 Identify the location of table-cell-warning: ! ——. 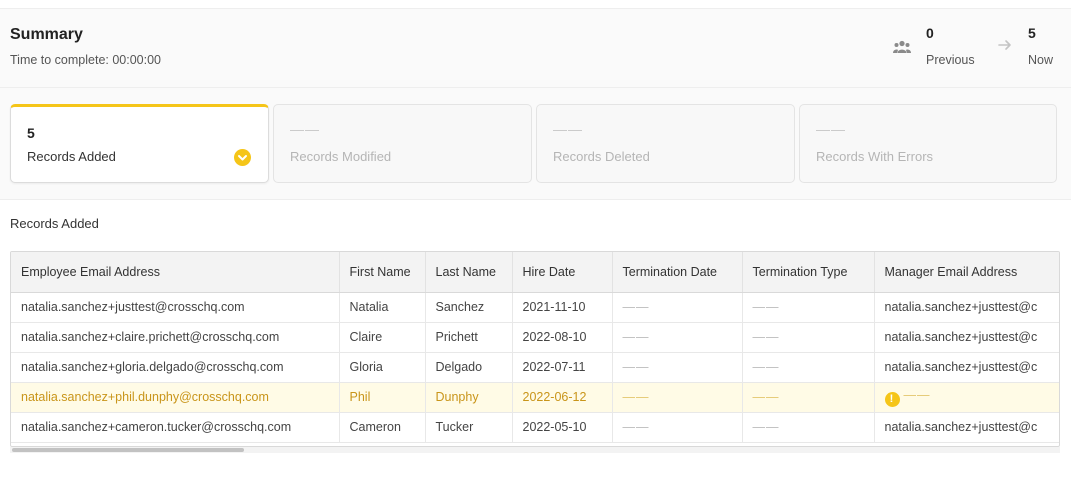
(966, 397).